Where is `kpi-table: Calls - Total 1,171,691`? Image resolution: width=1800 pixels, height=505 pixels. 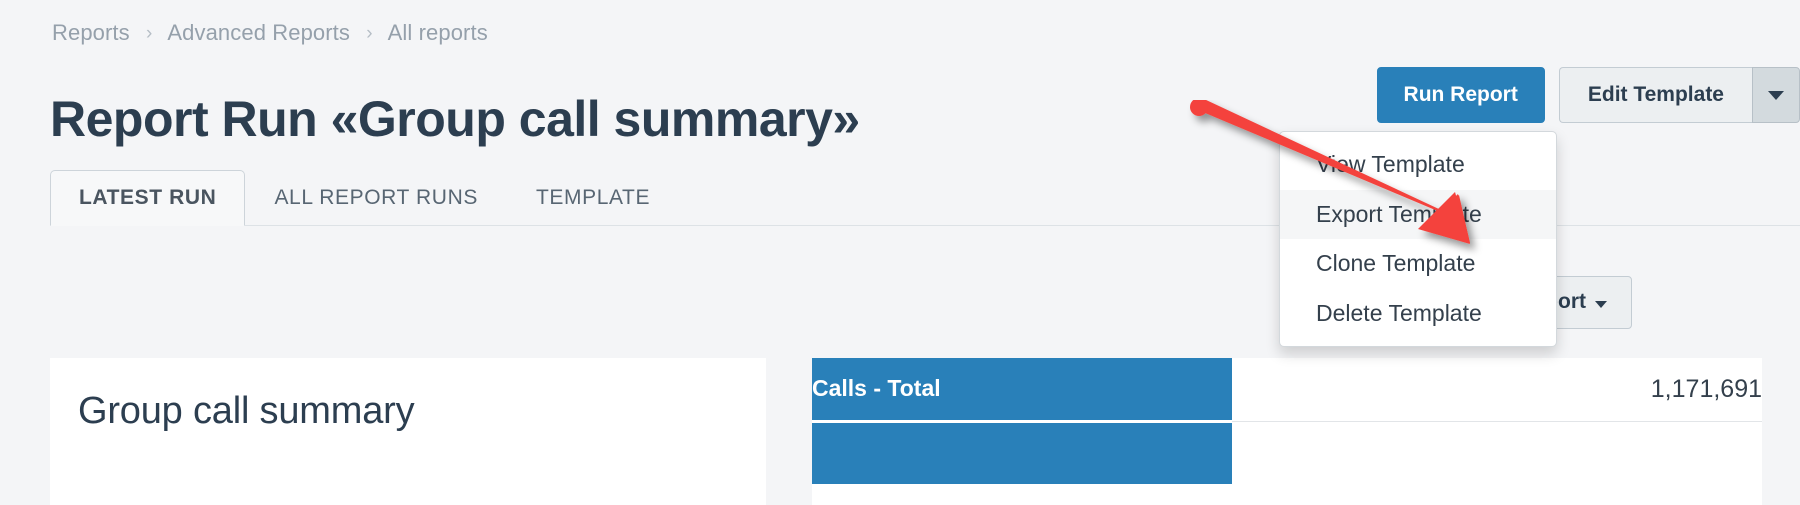
kpi-table: Calls - Total 1,171,691 is located at coordinates (1287, 421).